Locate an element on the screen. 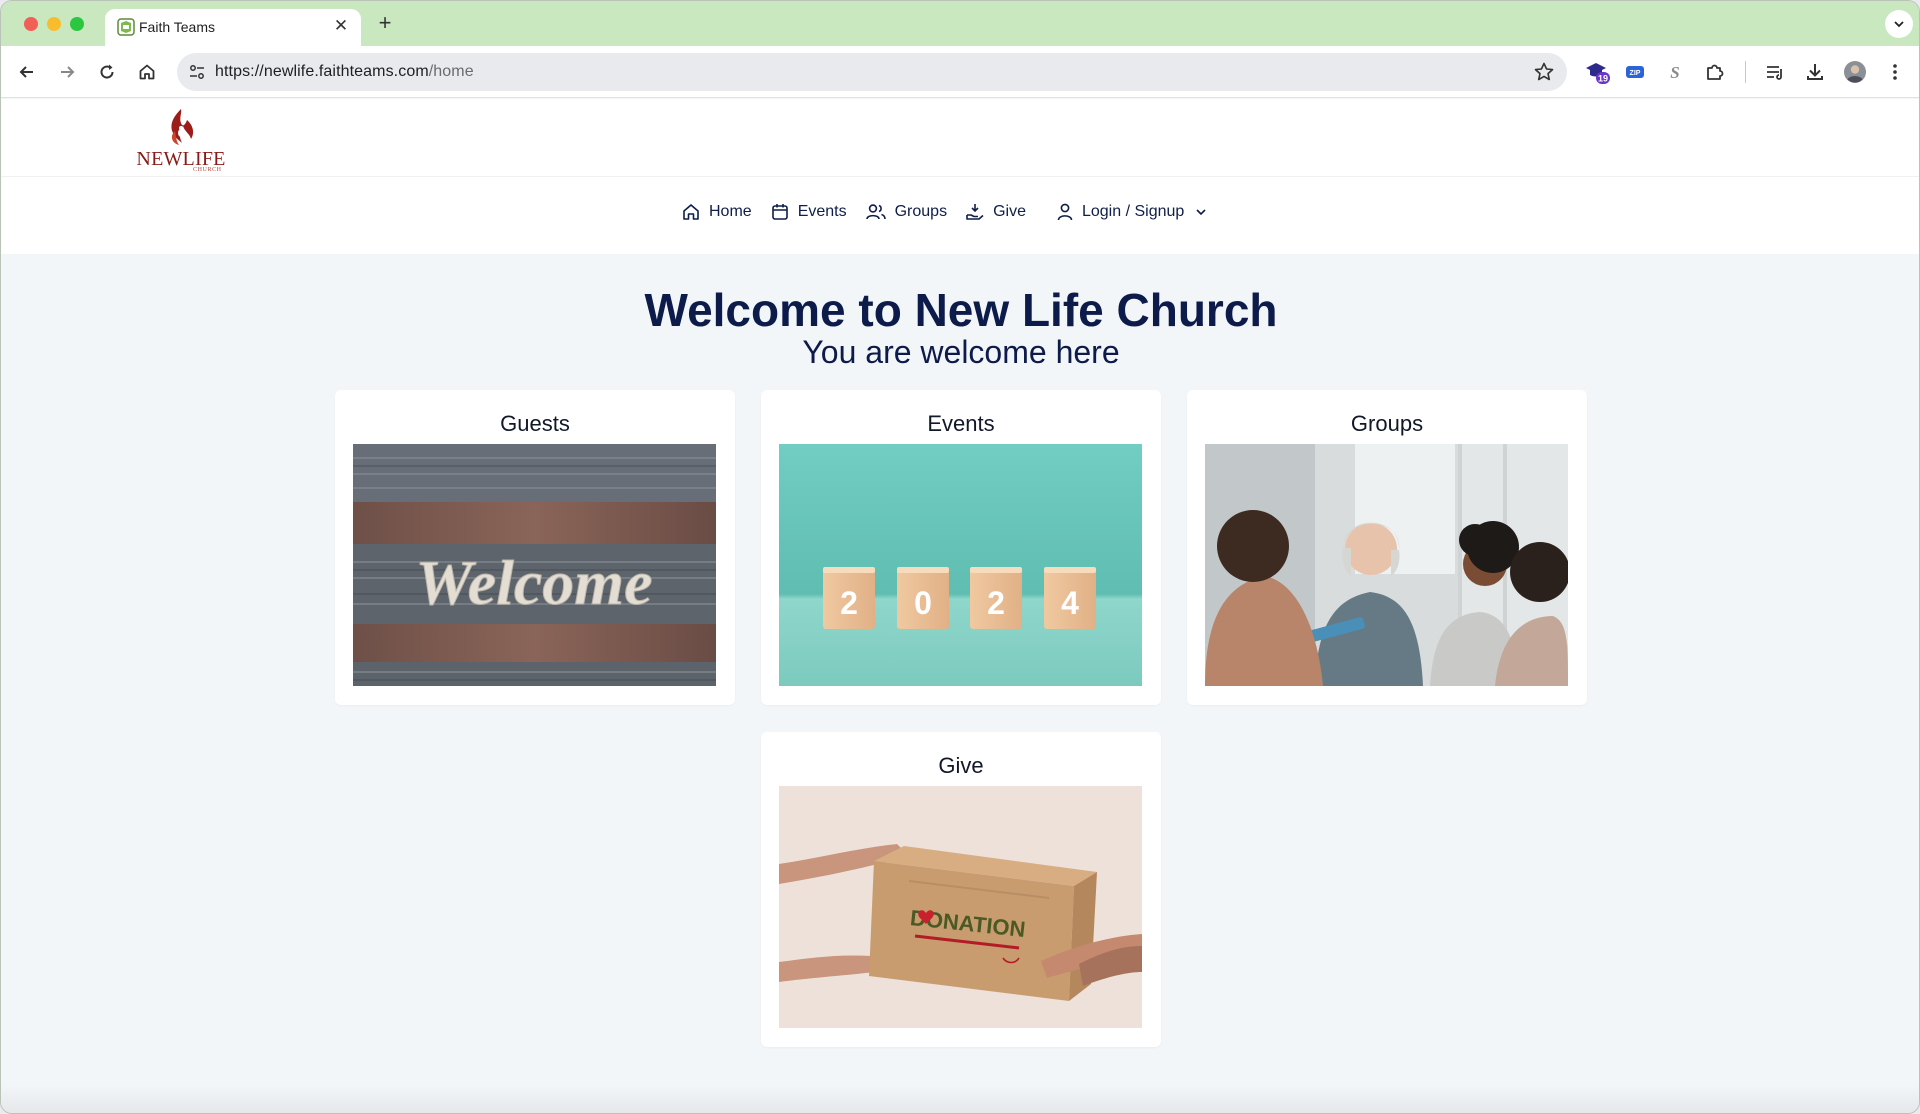  give-donation-image: DONATION is located at coordinates (960, 907).